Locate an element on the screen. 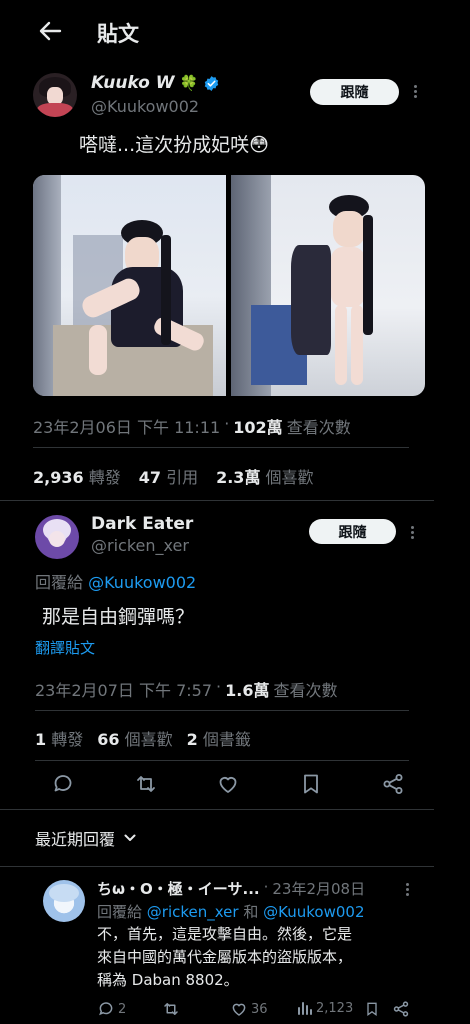 The height and width of the screenshot is (1024, 470). comment-reply-to: 回覆給 @ricken_xer 和 @Kuukow002 is located at coordinates (231, 912).